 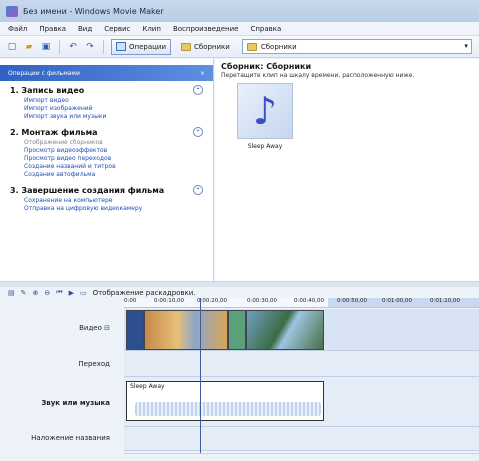 I want to click on window-title: Без имени - Windows Movie Maker, so click(x=93, y=11).